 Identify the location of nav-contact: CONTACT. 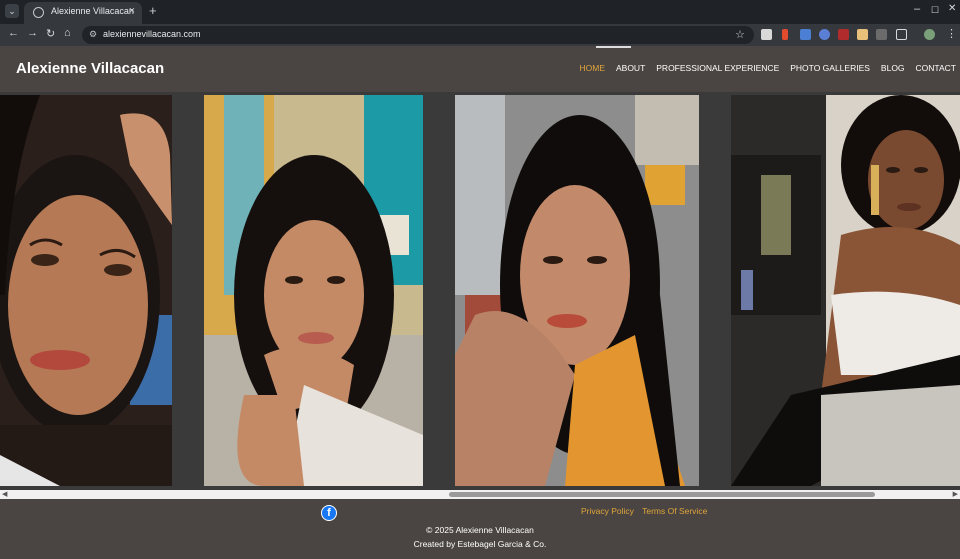
(936, 68).